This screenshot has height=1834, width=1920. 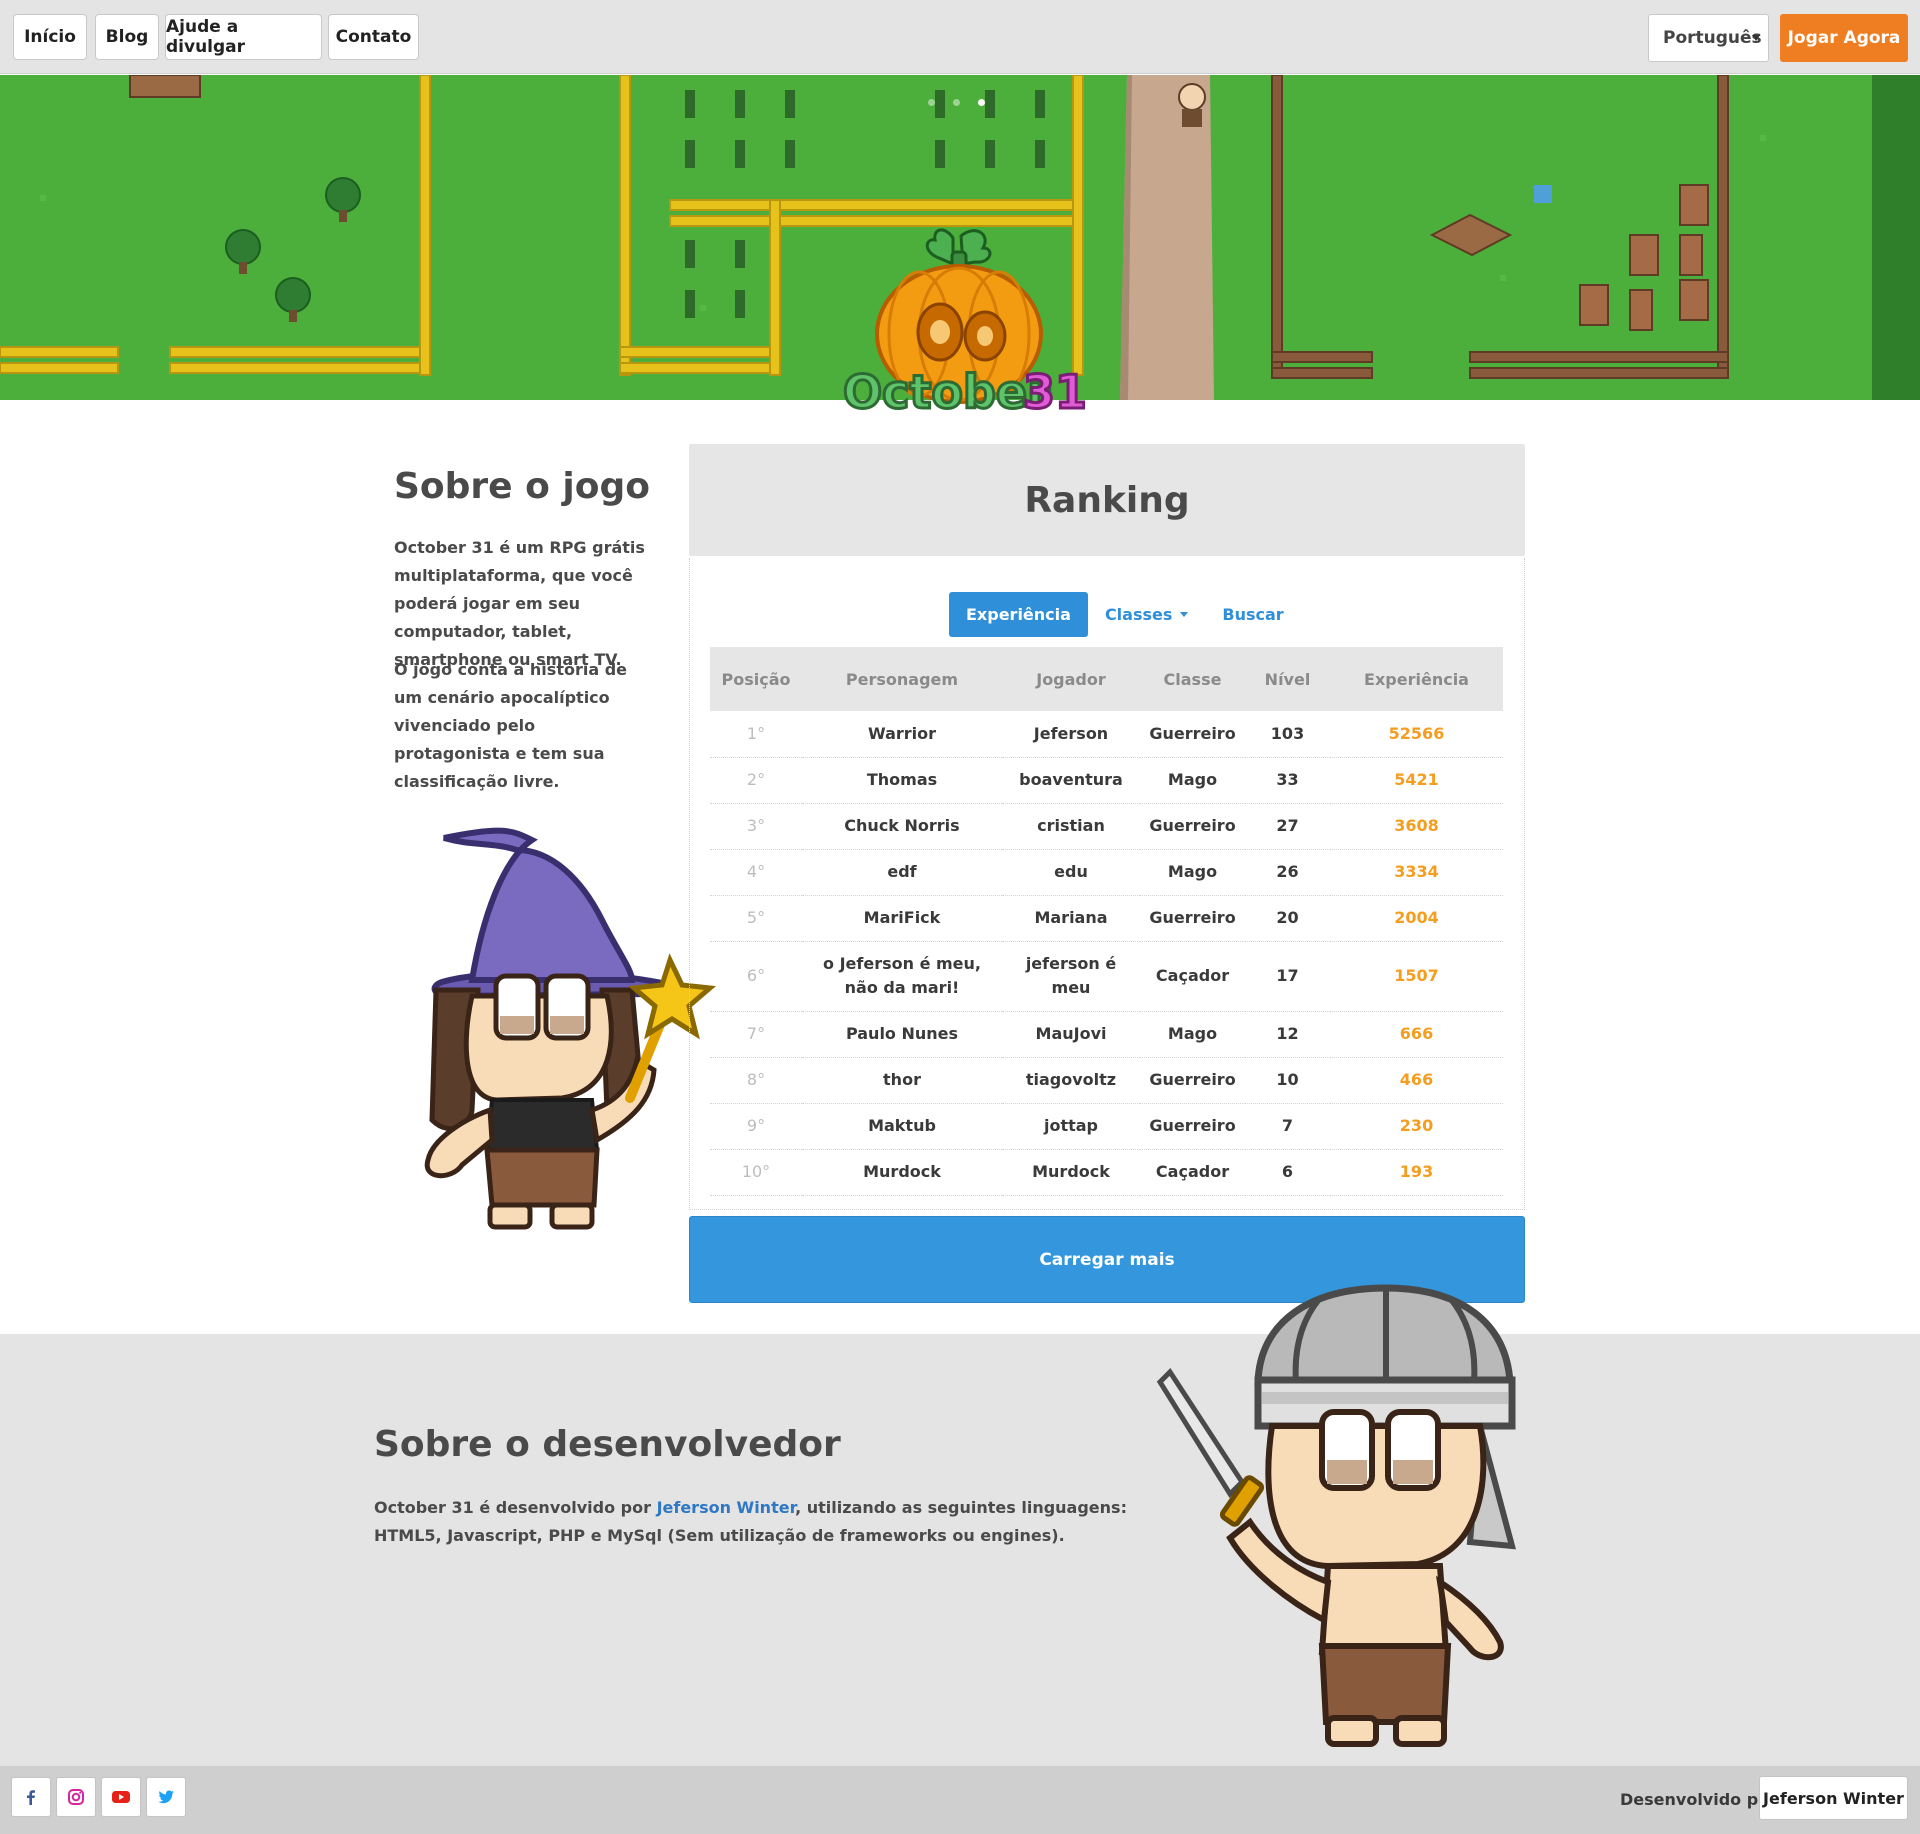 I want to click on cell-player: tiagovoltz, so click(x=1071, y=1080).